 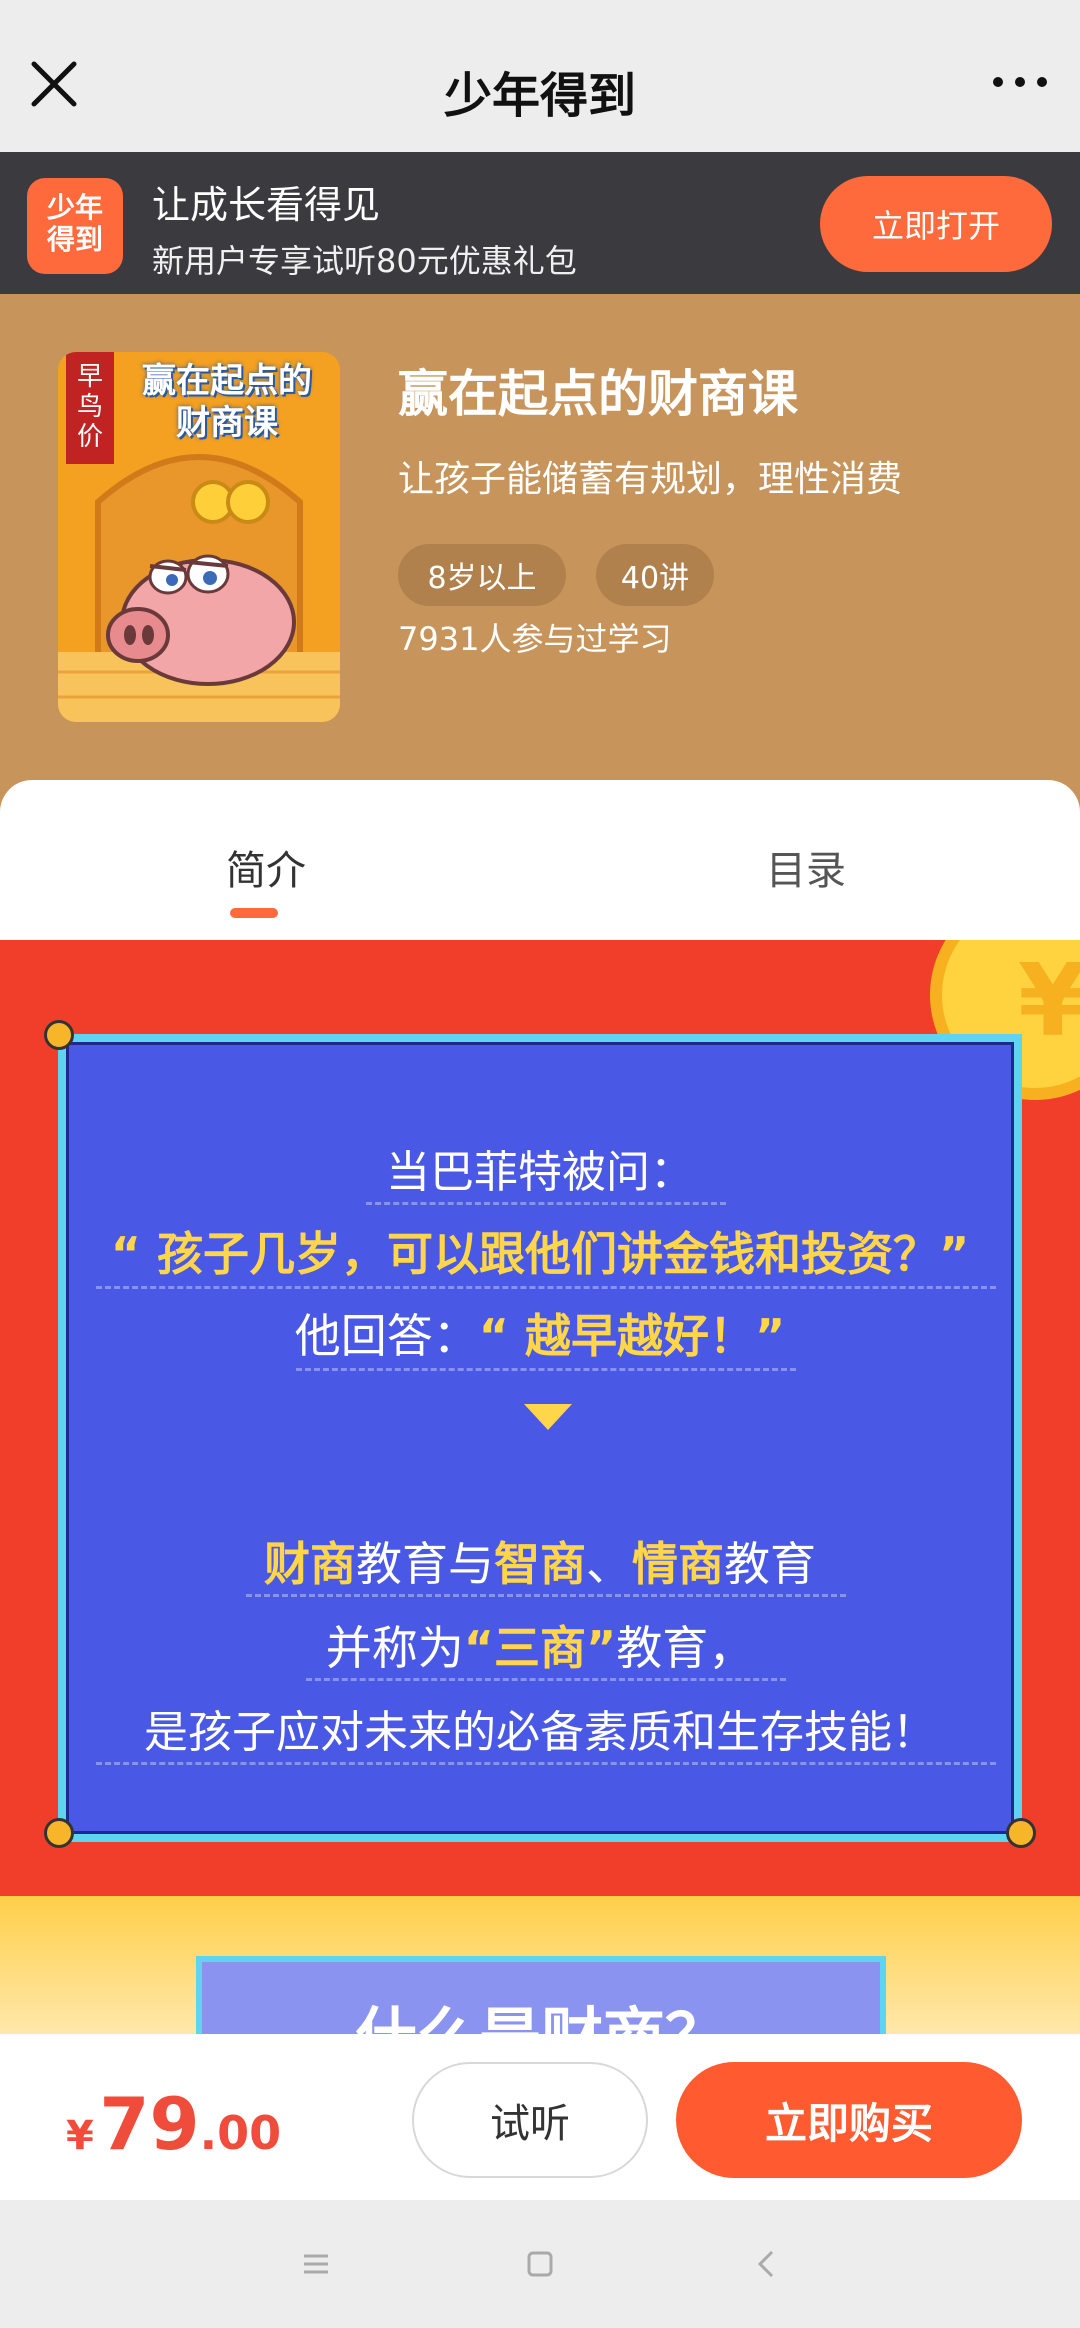 I want to click on more-icon, so click(x=1020, y=82).